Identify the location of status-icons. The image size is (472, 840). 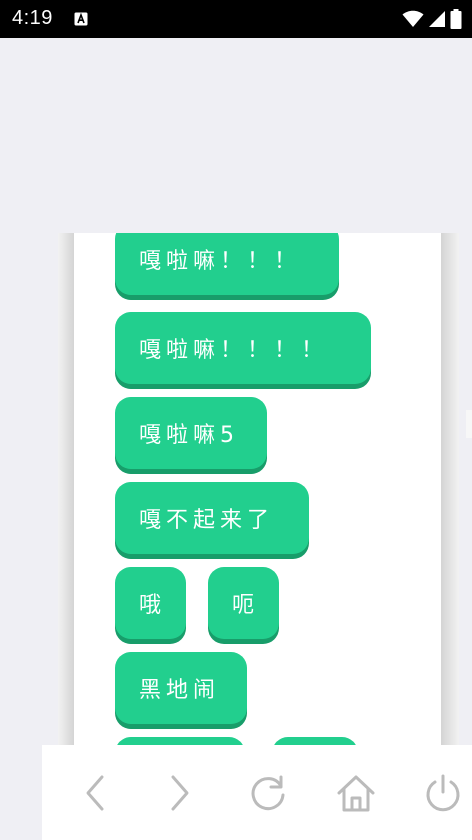
(432, 19).